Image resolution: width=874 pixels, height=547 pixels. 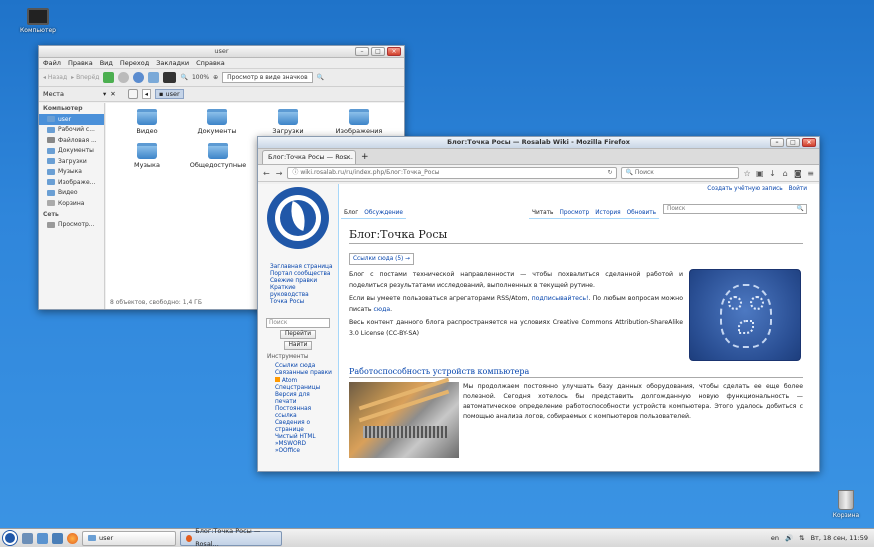 What do you see at coordinates (772, 173) in the screenshot?
I see `download-icon: ↓` at bounding box center [772, 173].